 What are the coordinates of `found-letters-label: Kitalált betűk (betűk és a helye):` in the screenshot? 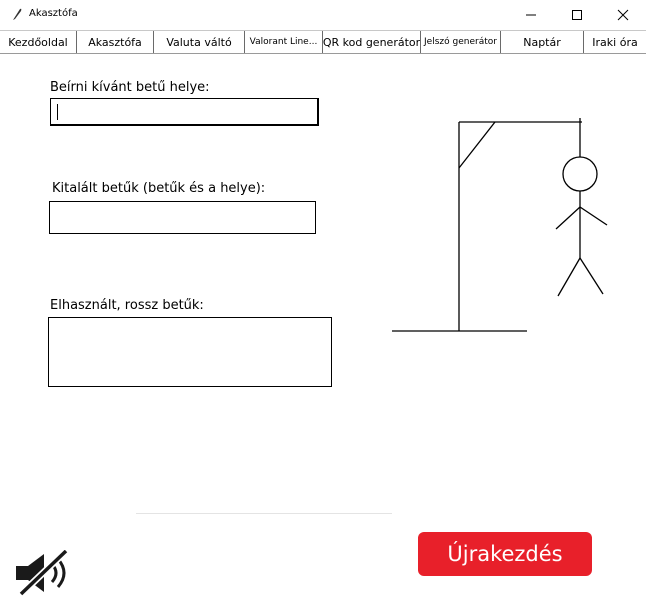 It's located at (159, 188).